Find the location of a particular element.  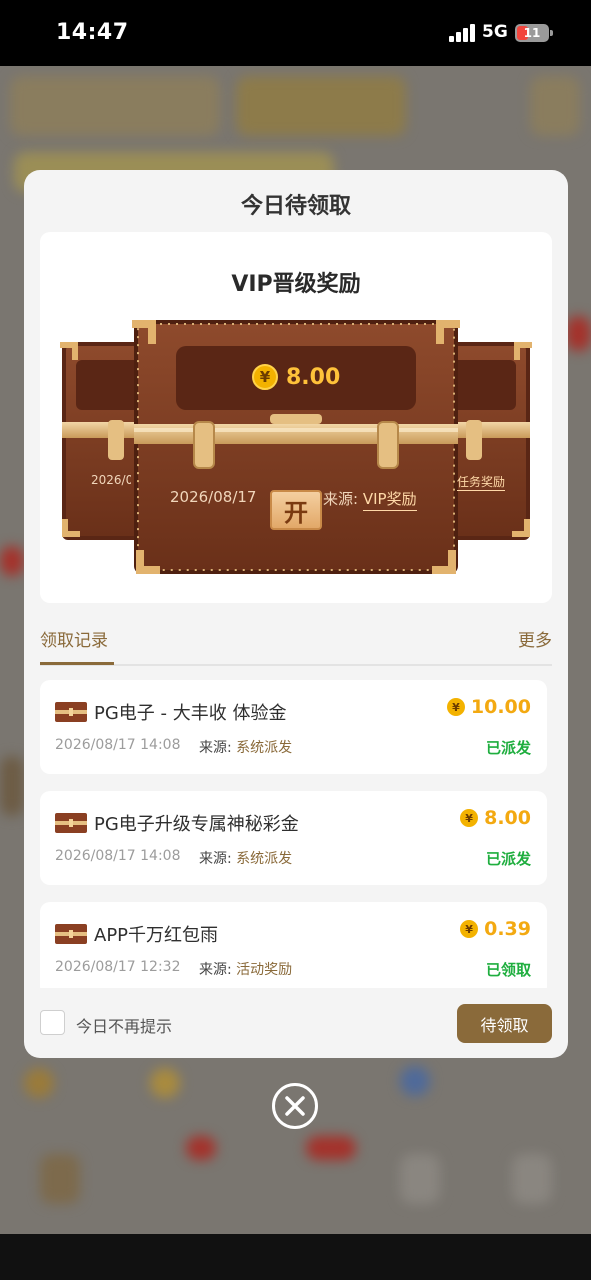

more-link: 更多 is located at coordinates (535, 638).